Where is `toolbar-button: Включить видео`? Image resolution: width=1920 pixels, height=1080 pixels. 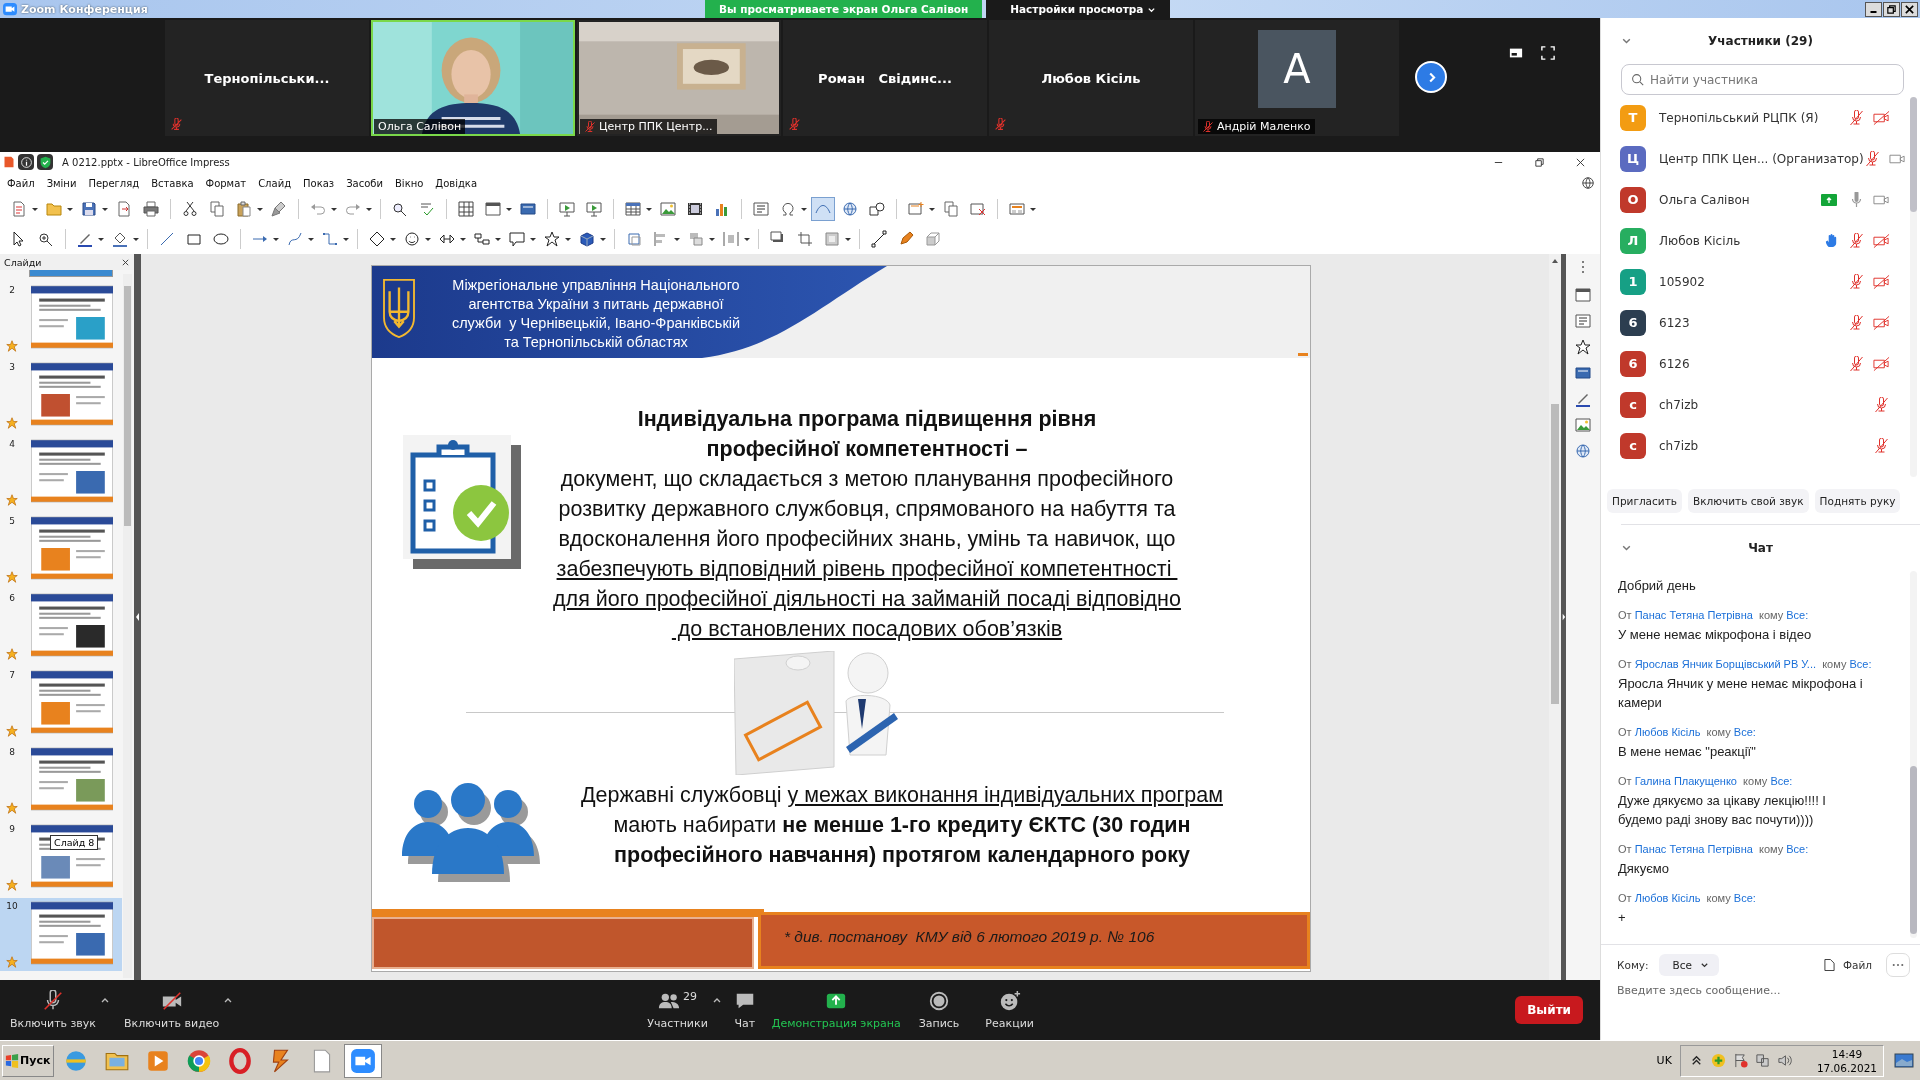 toolbar-button: Включить видео is located at coordinates (172, 1010).